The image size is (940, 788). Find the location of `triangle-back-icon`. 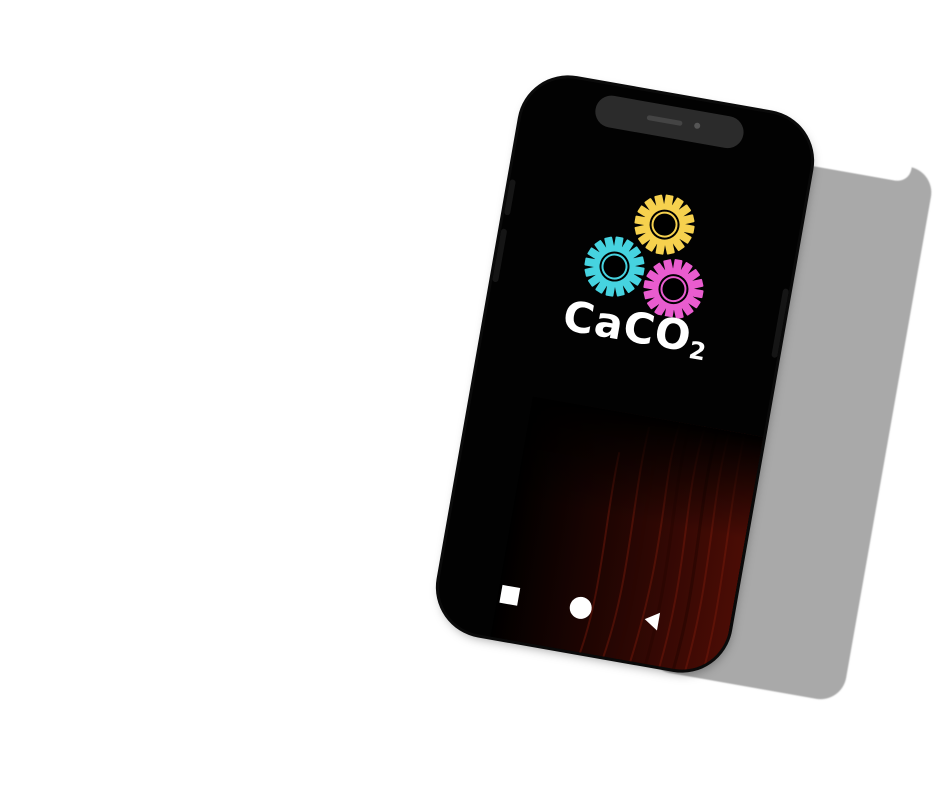

triangle-back-icon is located at coordinates (652, 620).